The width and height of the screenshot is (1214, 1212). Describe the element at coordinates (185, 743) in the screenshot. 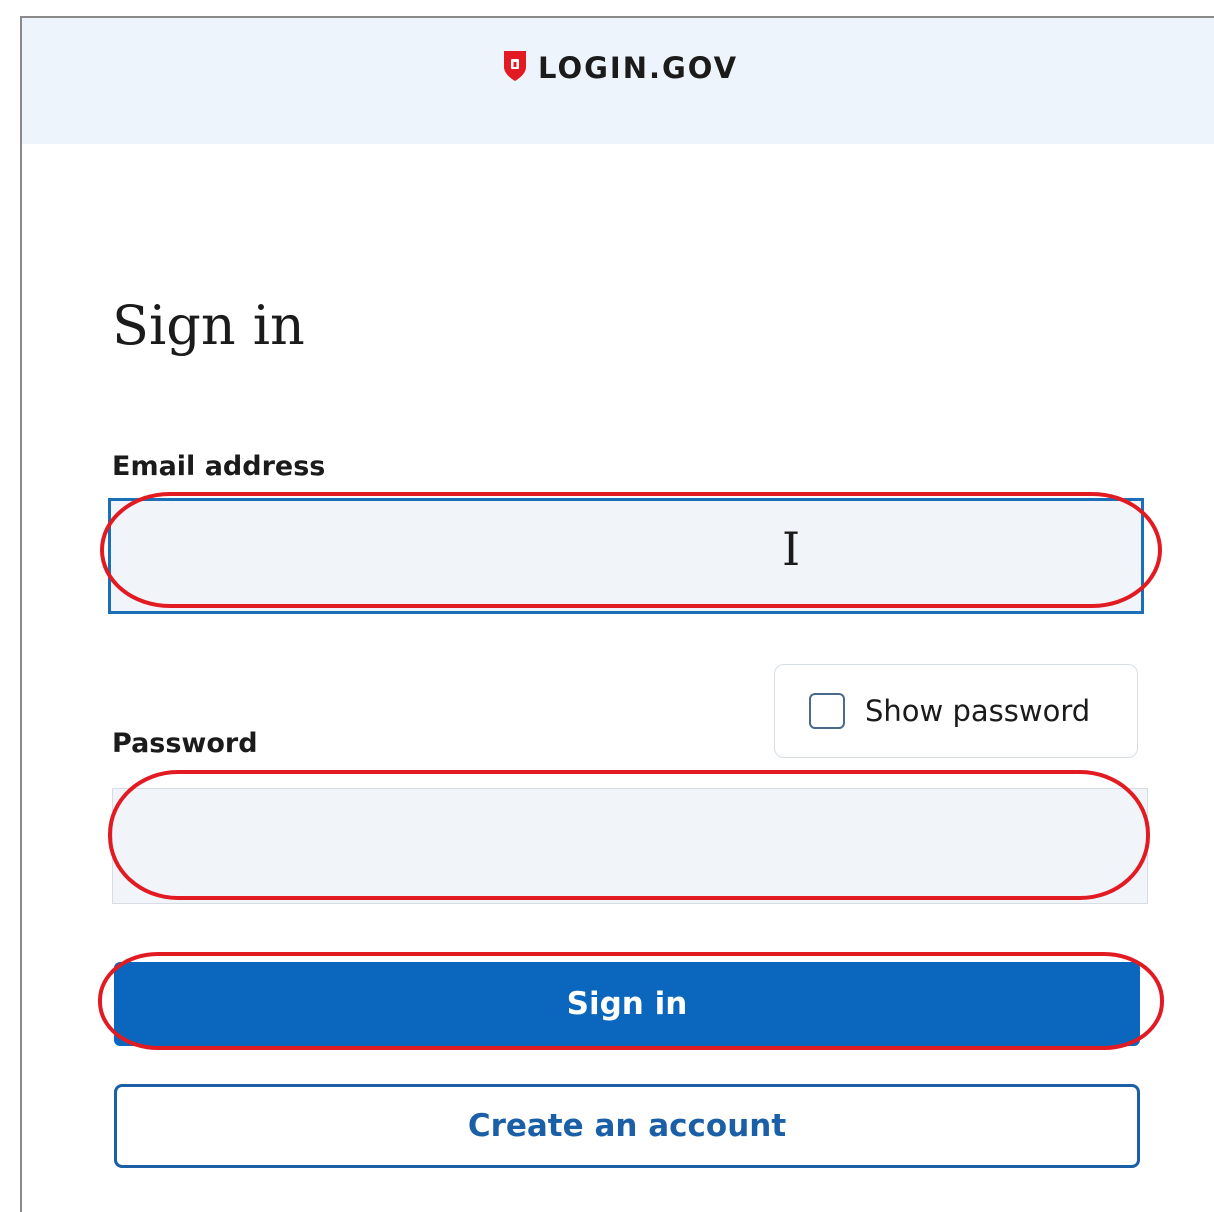

I see `password-label: Password` at that location.